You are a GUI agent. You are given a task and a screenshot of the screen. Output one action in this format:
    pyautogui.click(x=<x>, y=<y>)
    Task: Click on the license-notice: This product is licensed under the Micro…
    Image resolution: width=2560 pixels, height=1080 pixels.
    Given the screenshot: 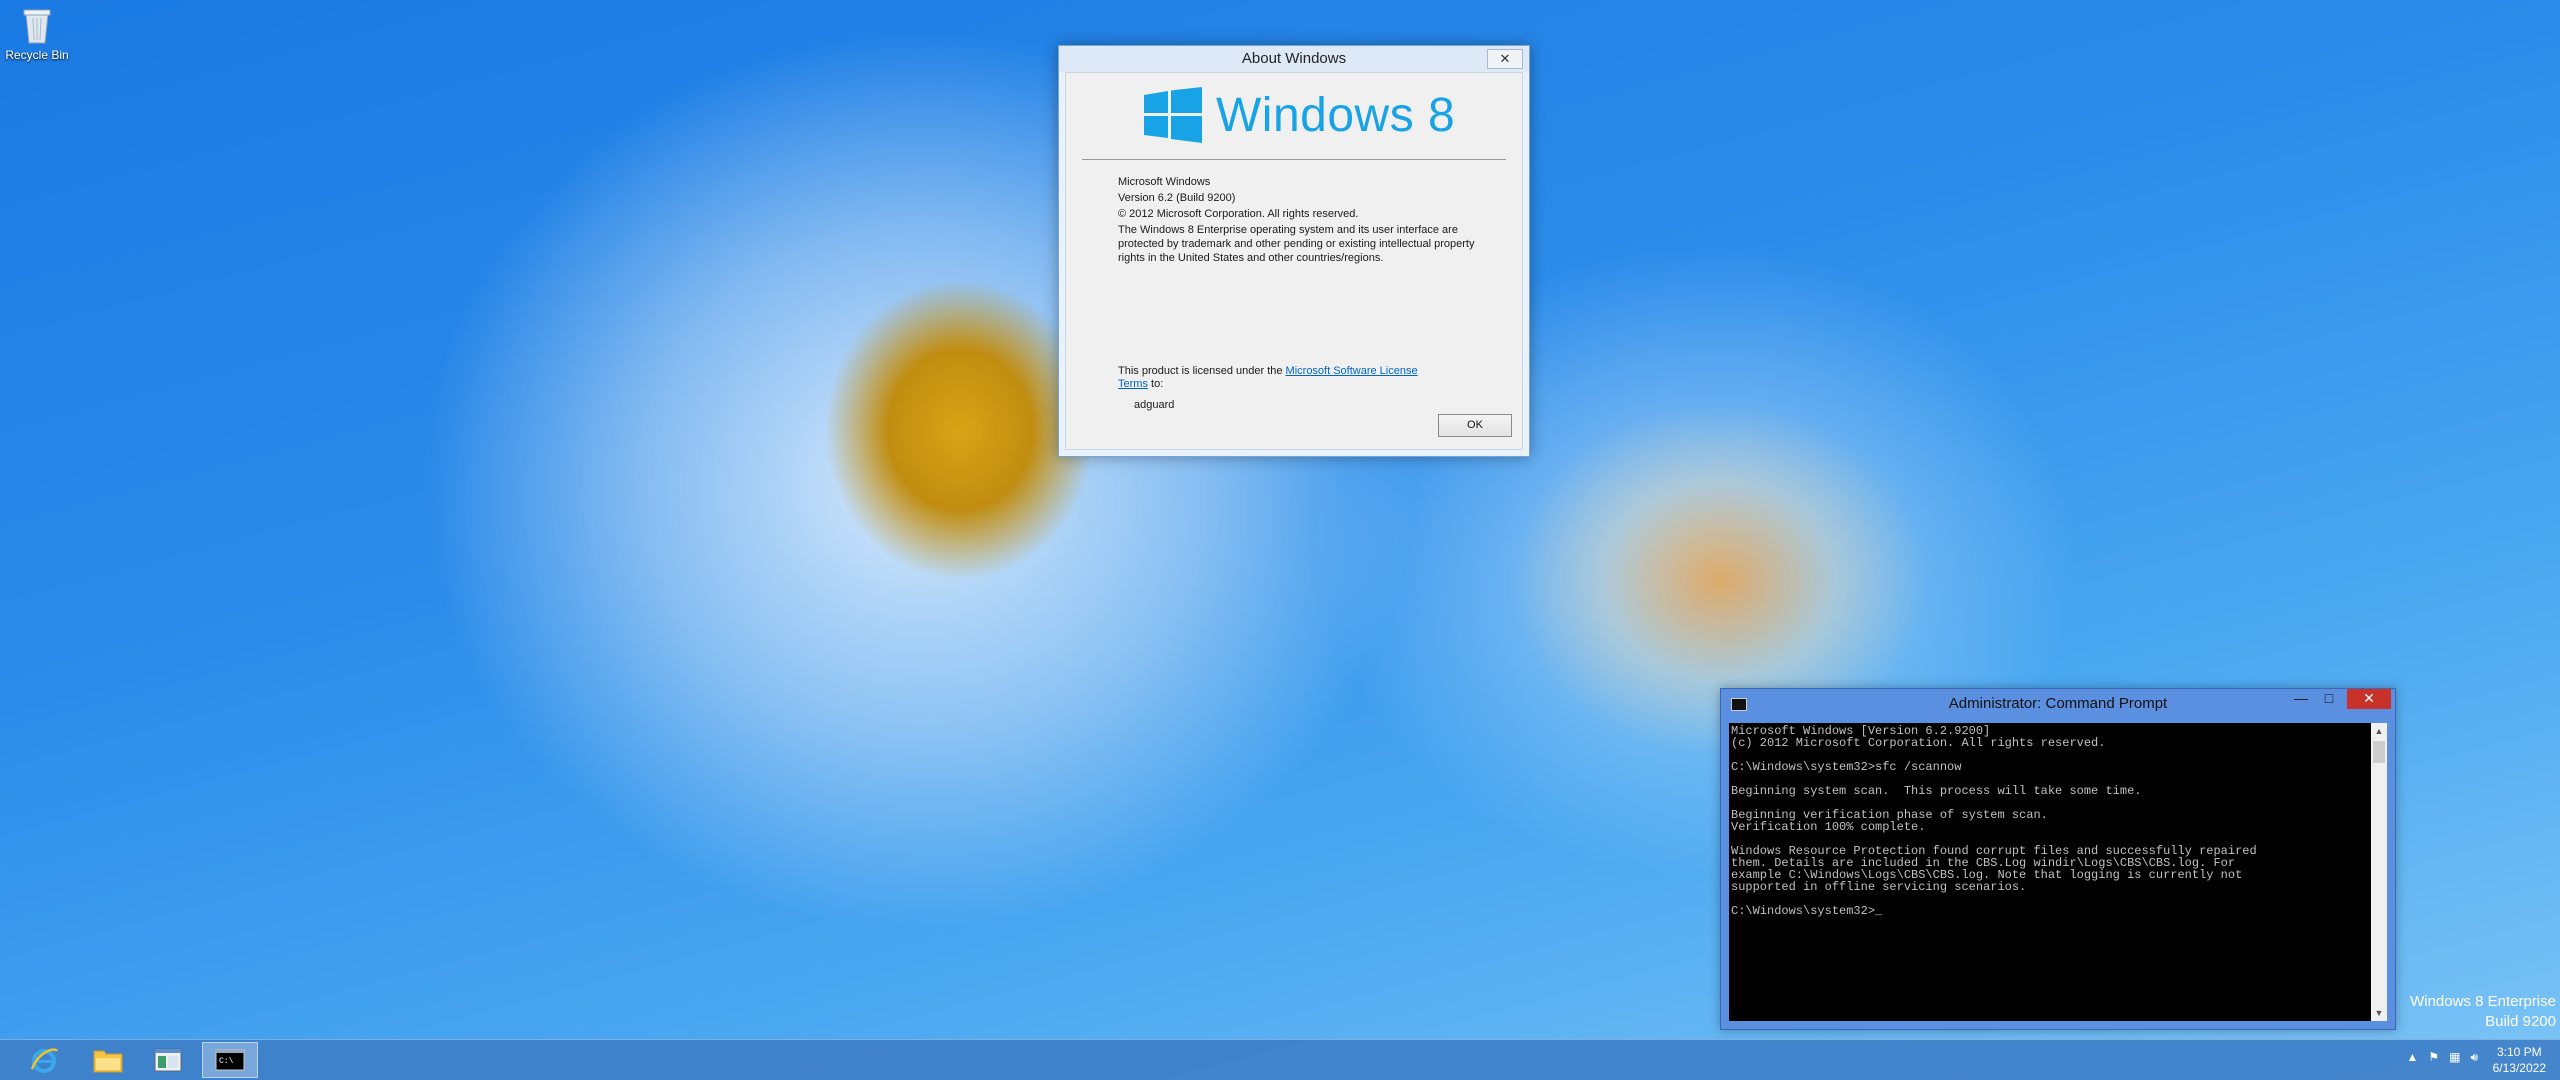 What is the action you would take?
    pyautogui.click(x=1278, y=378)
    